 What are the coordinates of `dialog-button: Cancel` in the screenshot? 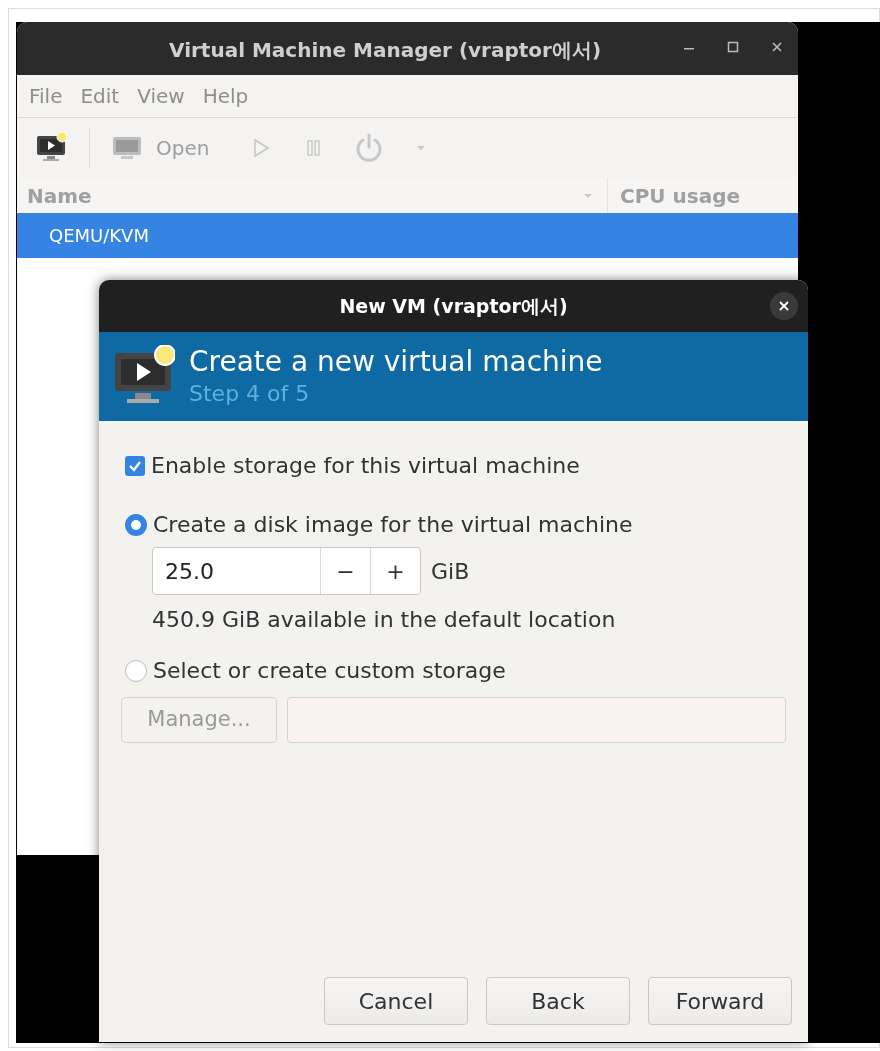 It's located at (396, 1001).